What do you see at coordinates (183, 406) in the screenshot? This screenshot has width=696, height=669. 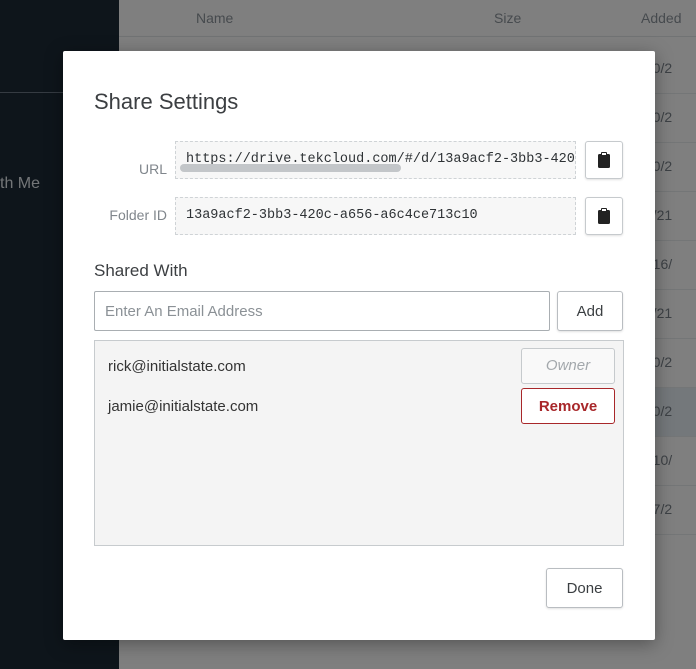 I see `user-email: jamie@initialstate.com` at bounding box center [183, 406].